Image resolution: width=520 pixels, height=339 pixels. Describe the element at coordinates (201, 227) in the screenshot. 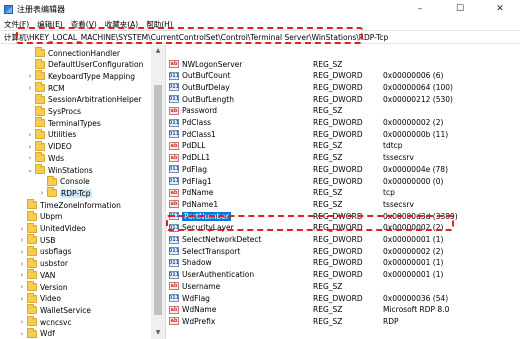

I see `value-name-cell: 011 SecurityLayer` at that location.